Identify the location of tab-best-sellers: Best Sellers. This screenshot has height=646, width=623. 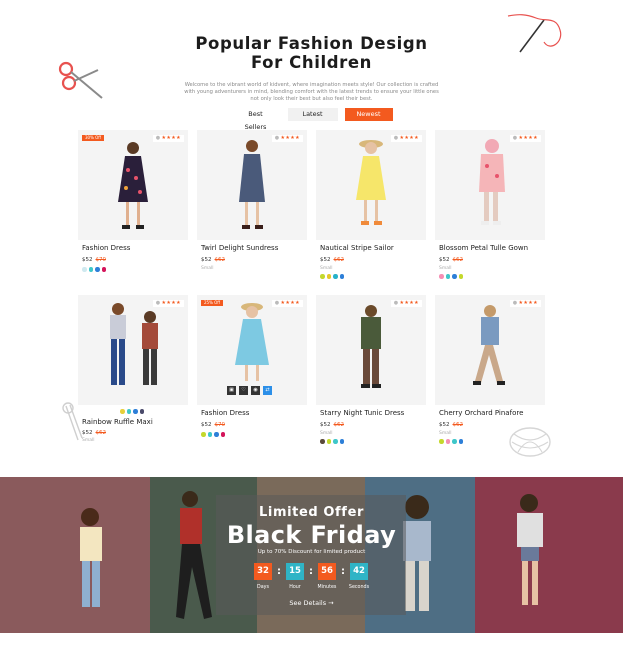
(255, 119).